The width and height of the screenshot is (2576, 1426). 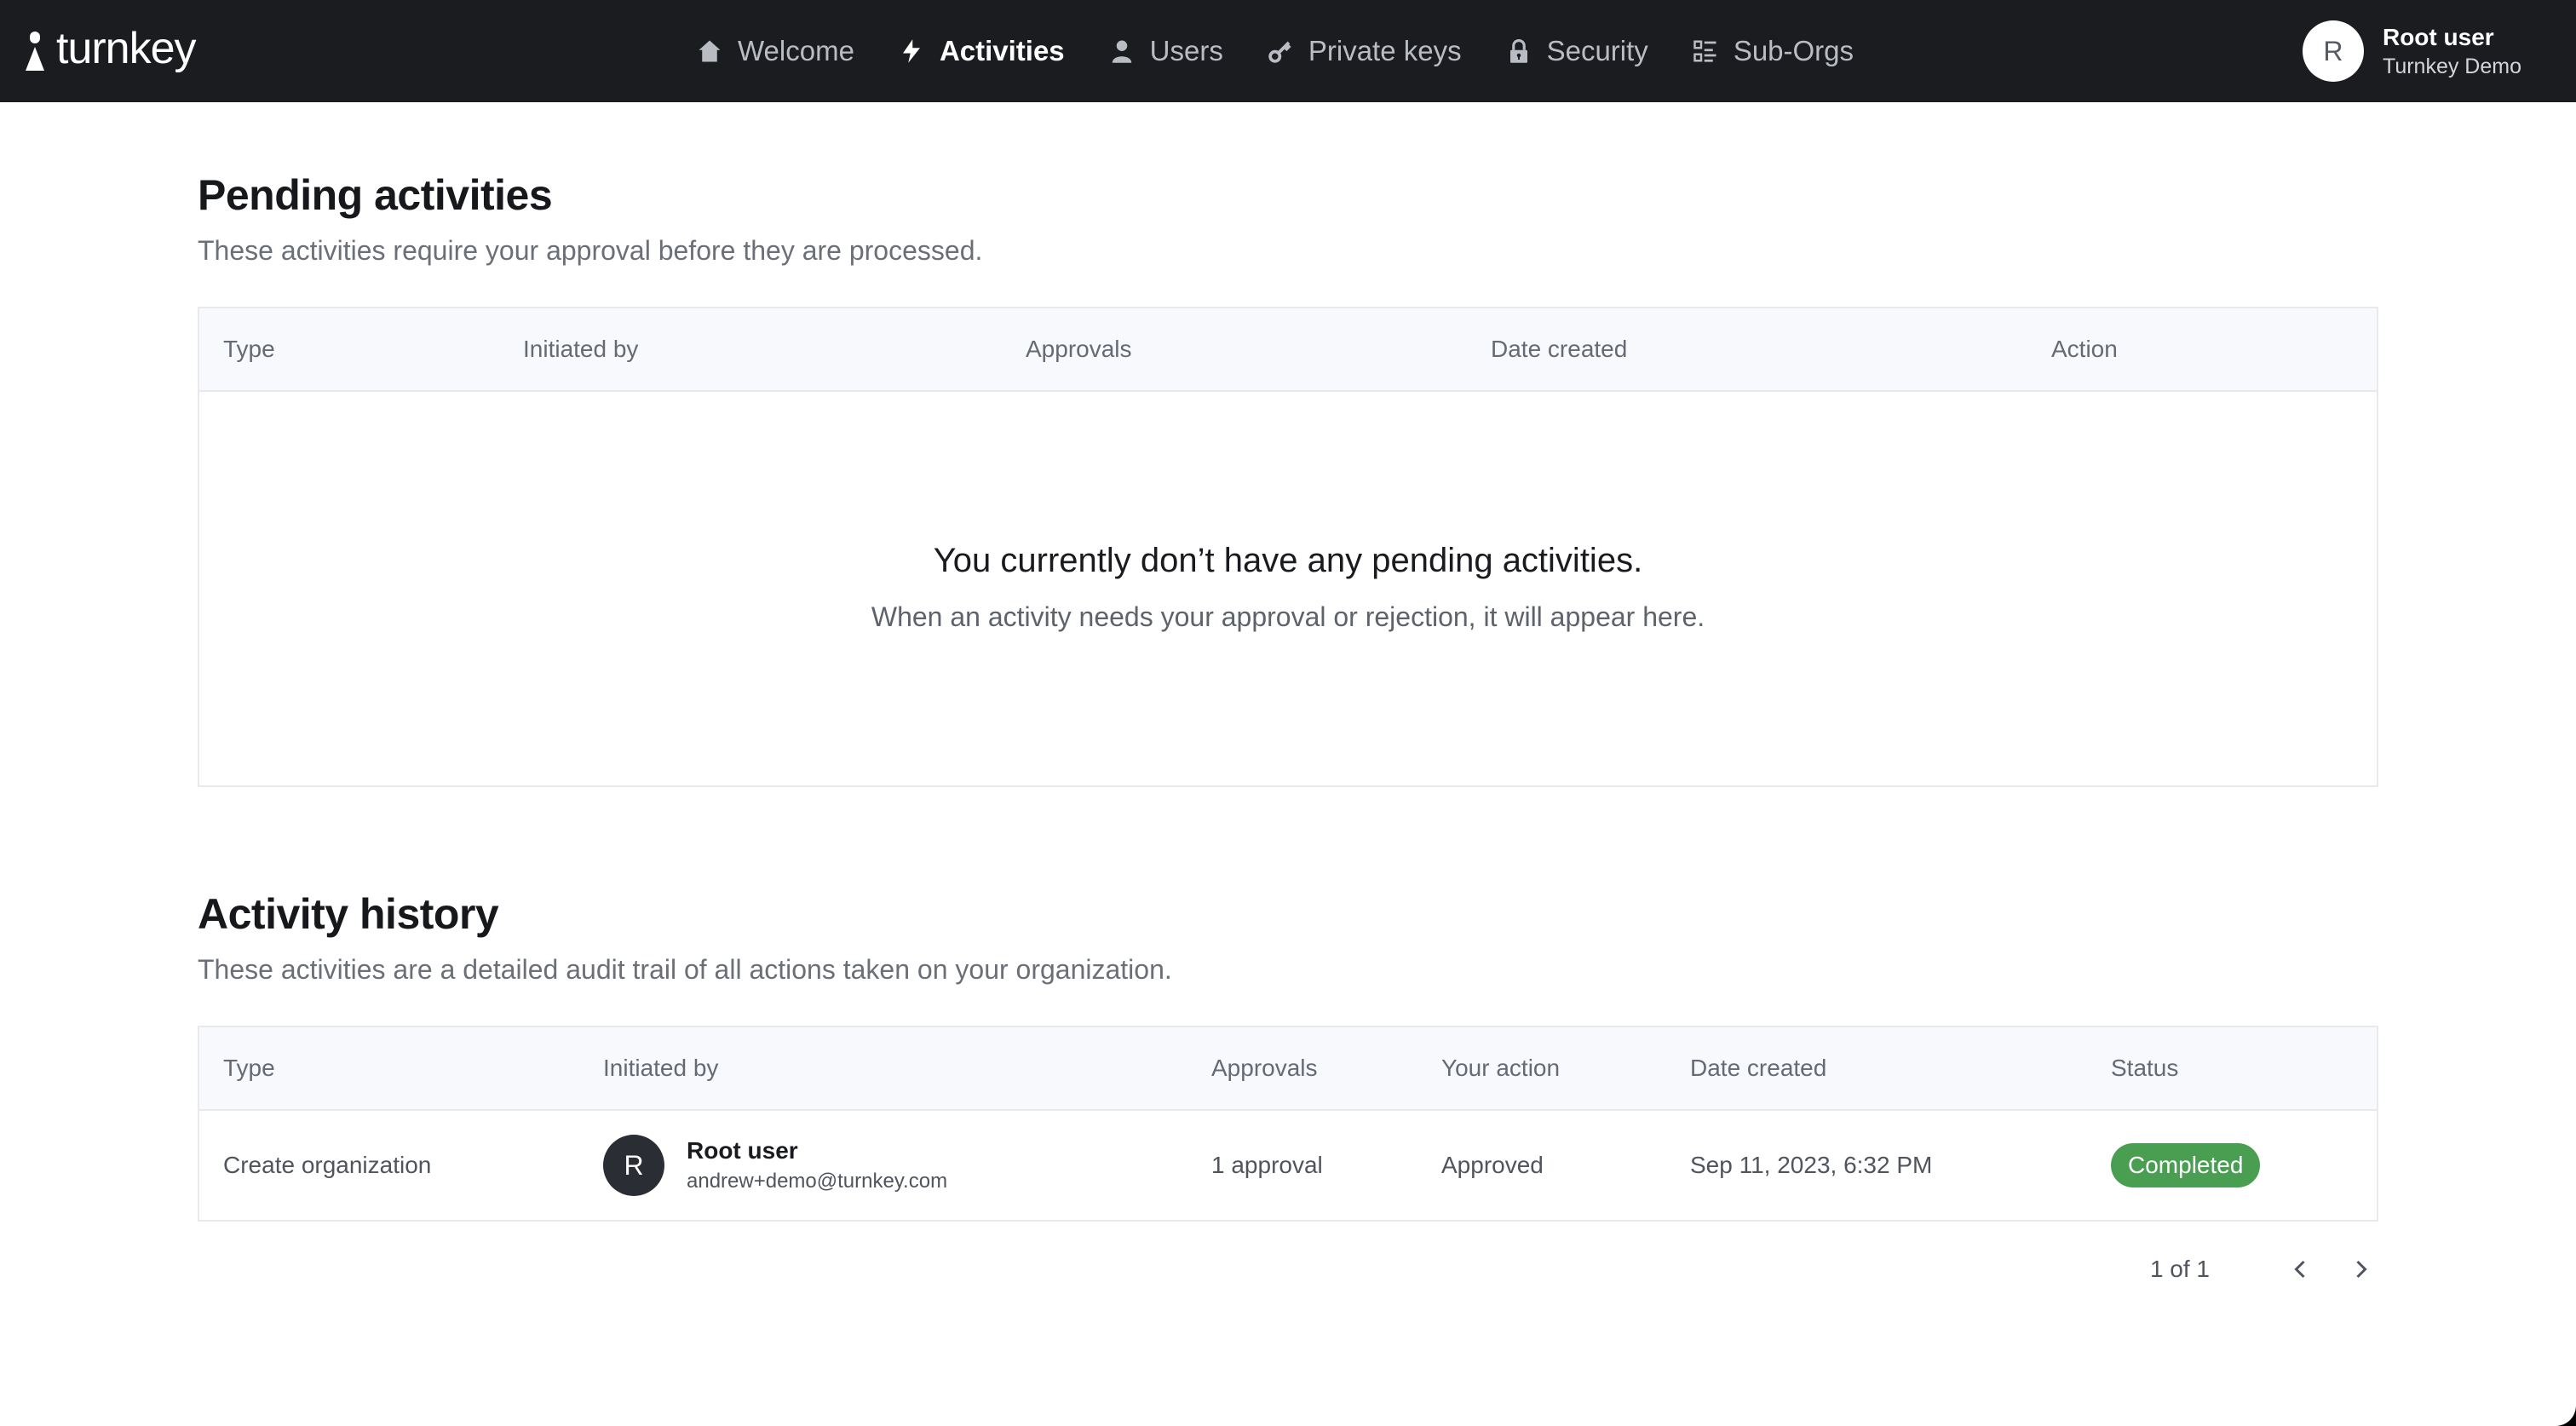 What do you see at coordinates (2566, 1416) in the screenshot?
I see `window-corner` at bounding box center [2566, 1416].